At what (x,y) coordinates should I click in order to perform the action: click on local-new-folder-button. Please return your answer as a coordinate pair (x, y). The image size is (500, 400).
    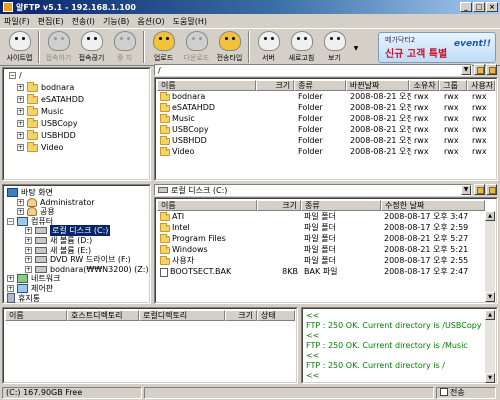
    Looking at the image, I should click on (491, 189).